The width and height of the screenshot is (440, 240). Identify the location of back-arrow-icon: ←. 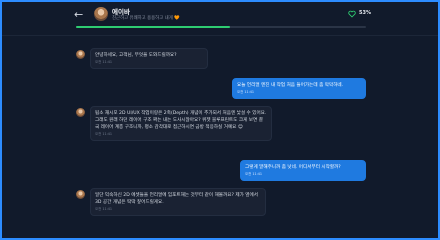
(80, 15).